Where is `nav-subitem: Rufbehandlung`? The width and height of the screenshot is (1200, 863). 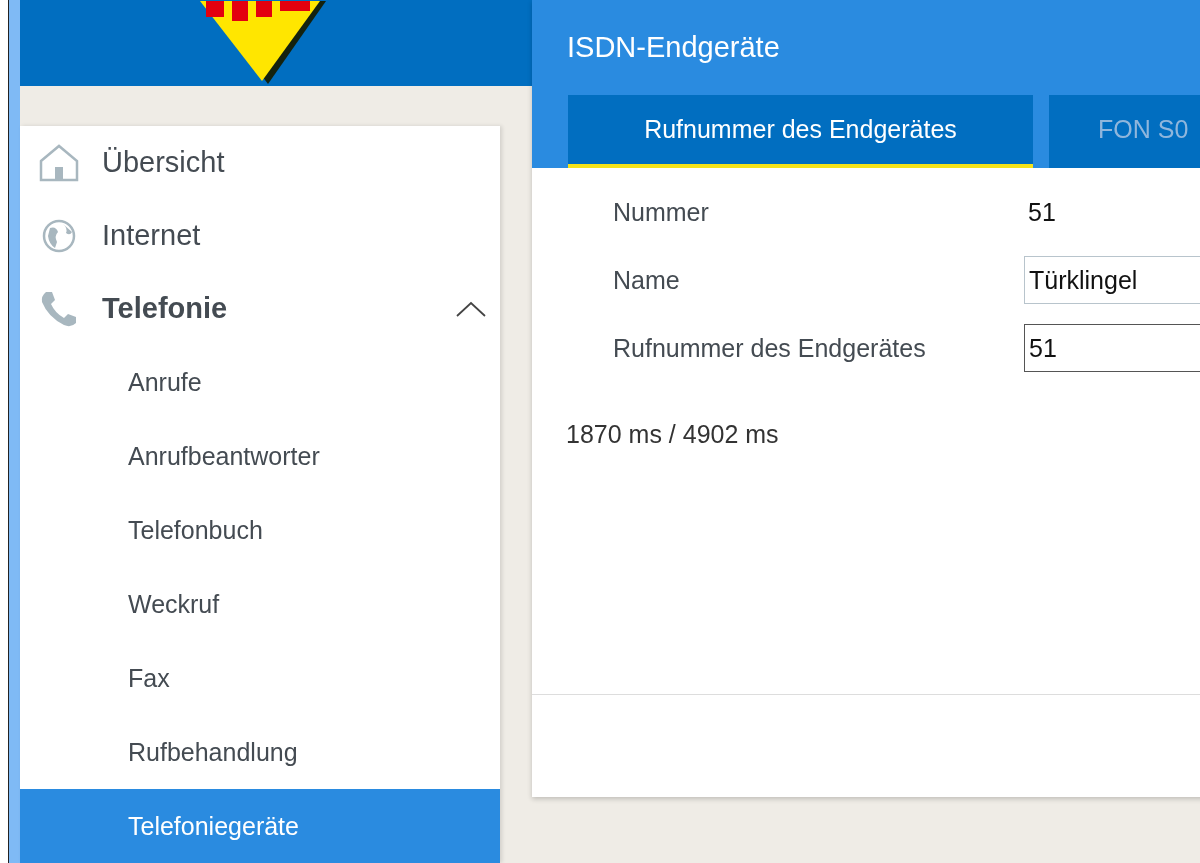
nav-subitem: Rufbehandlung is located at coordinates (260, 752).